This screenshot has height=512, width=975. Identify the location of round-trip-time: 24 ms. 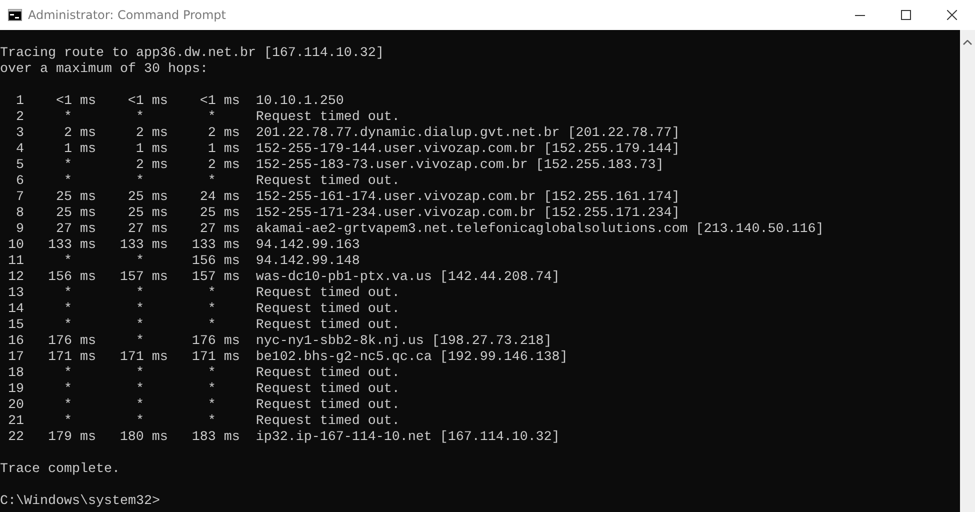
(220, 198).